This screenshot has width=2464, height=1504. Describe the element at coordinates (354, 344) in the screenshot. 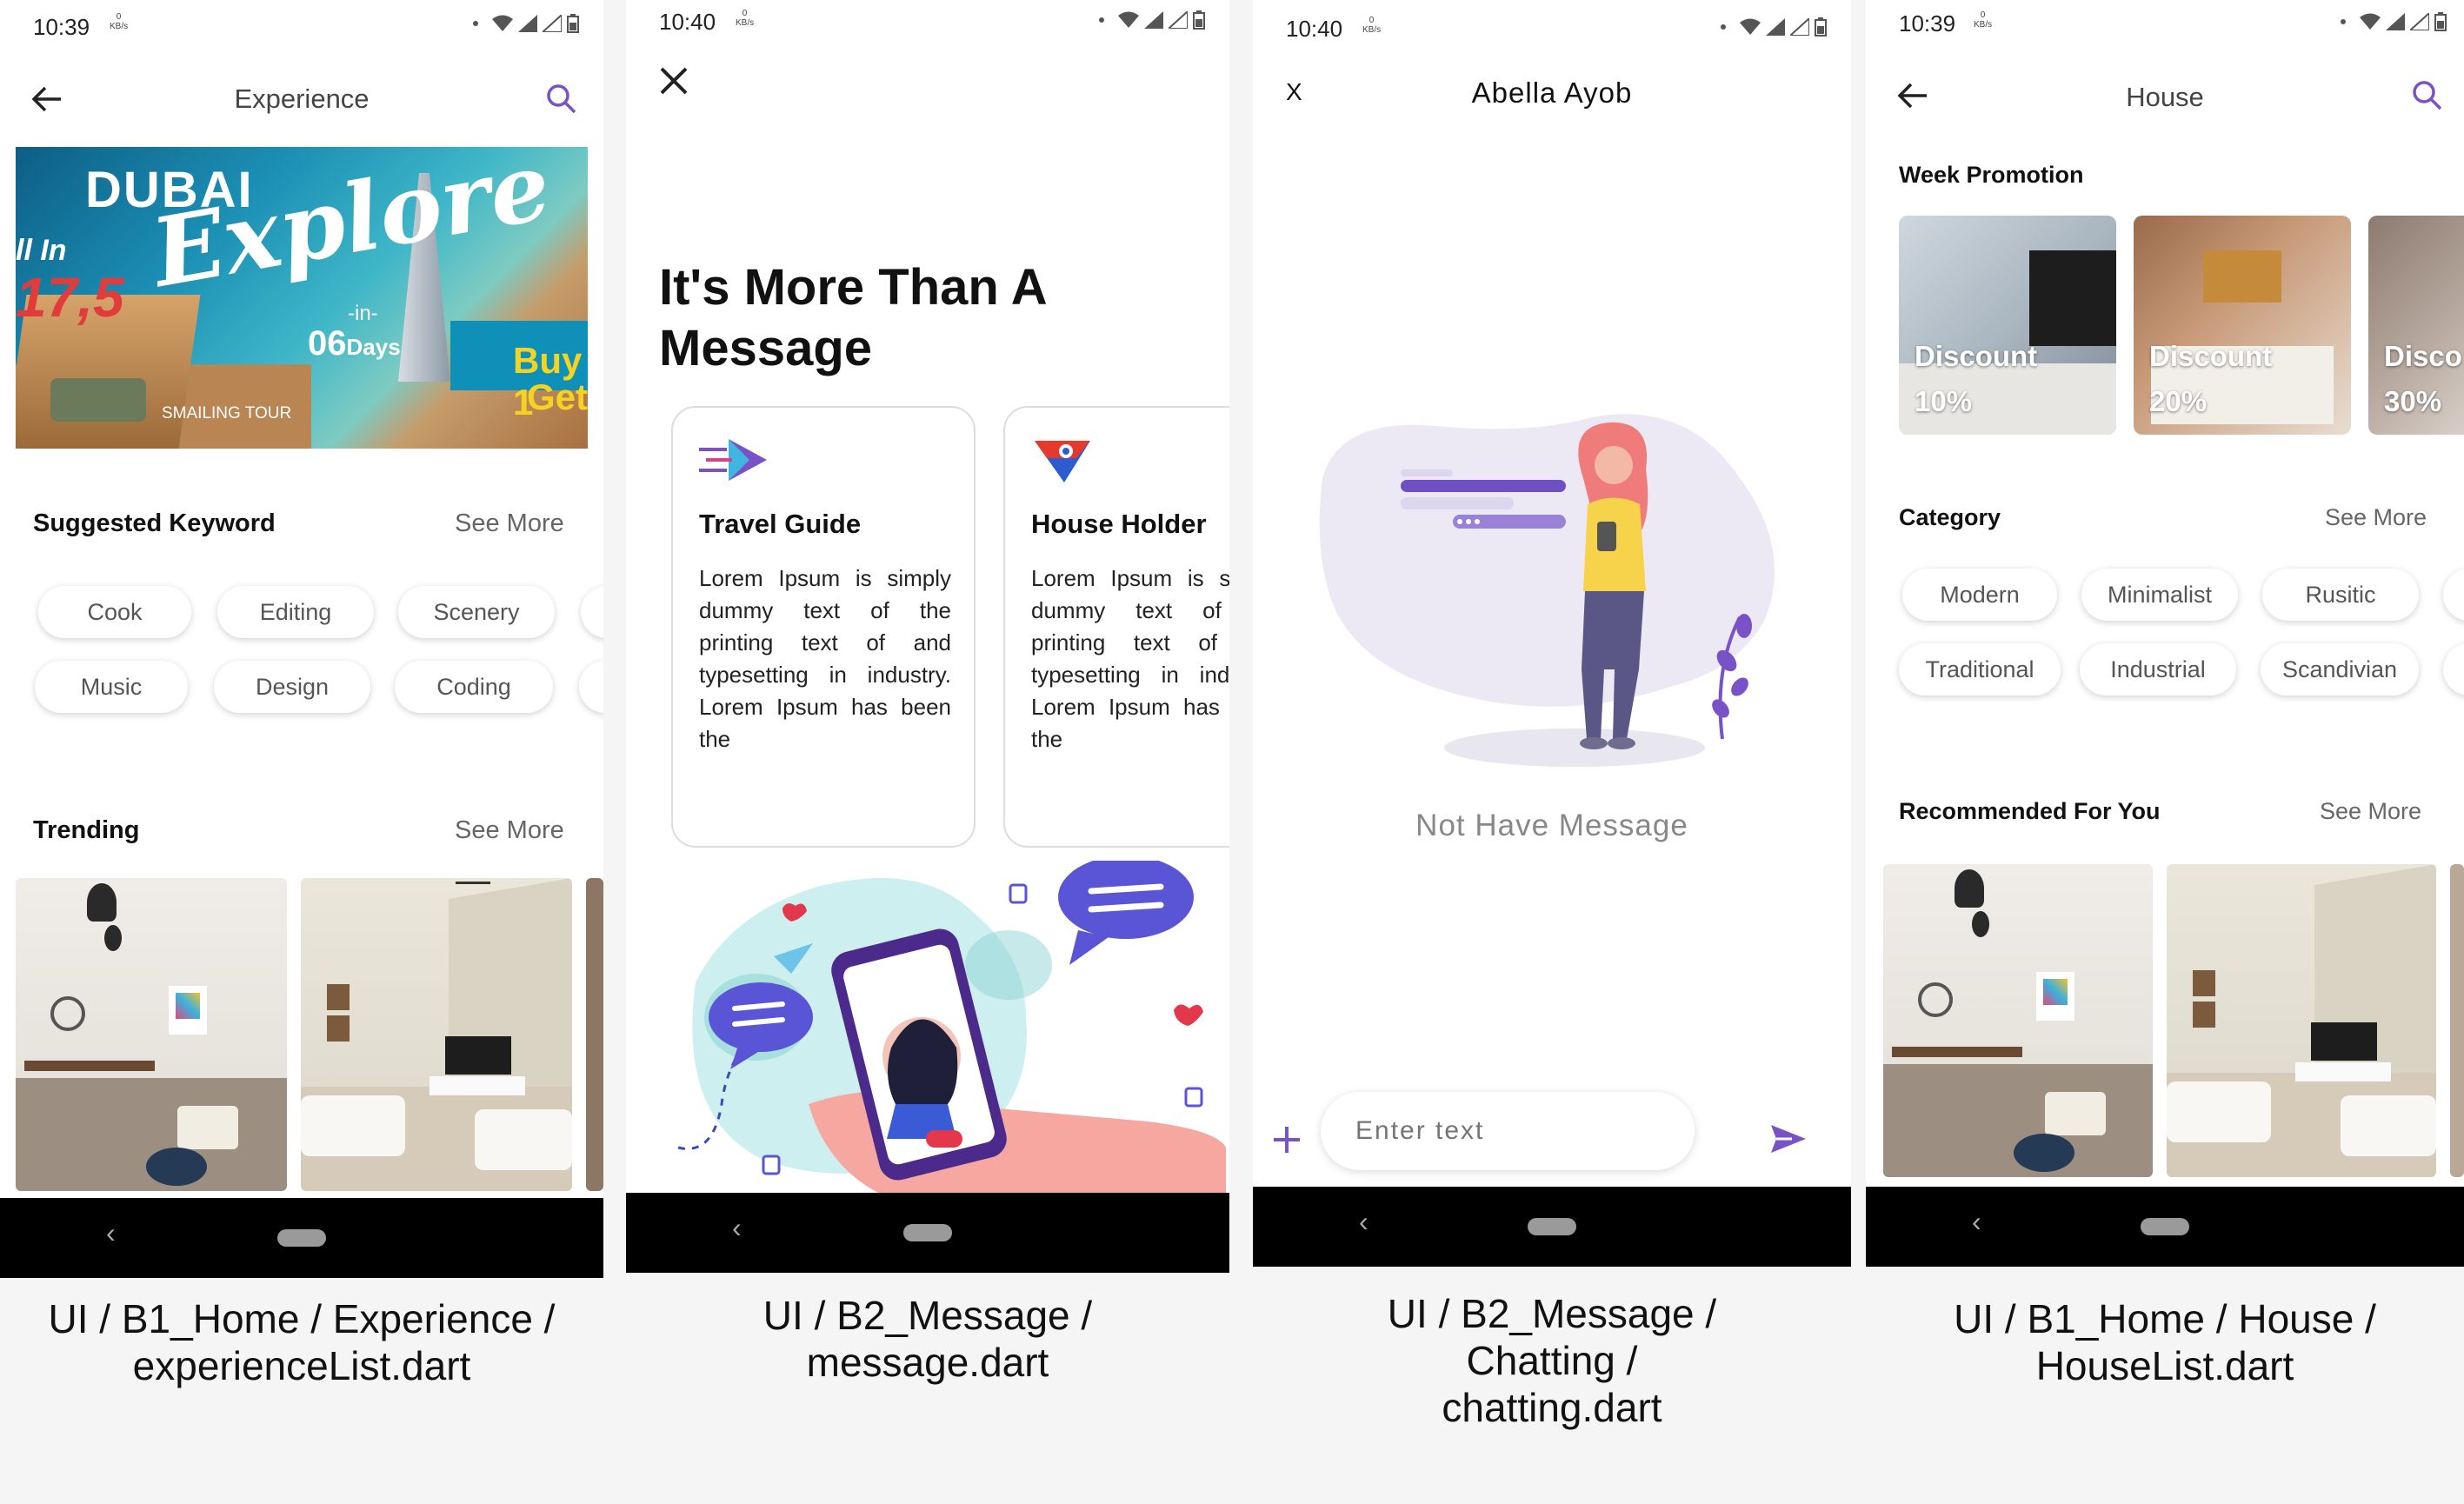

I see `banner-days: 06Days` at that location.